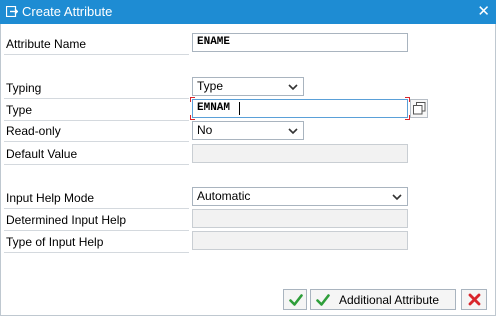 This screenshot has width=496, height=316. What do you see at coordinates (248, 130) in the screenshot?
I see `read-only-select: No` at bounding box center [248, 130].